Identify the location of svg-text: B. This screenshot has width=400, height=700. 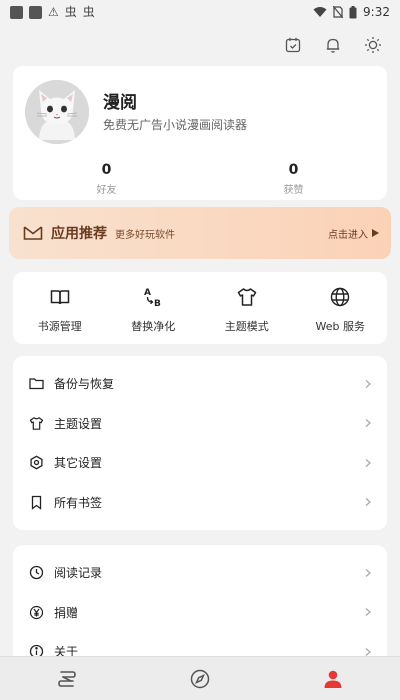
(157, 303).